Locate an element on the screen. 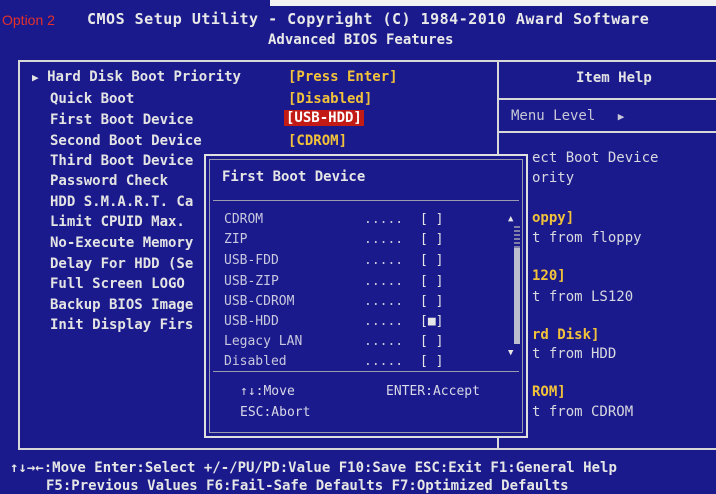 The image size is (716, 494). value-hard-disk-boot-priority: [Press Enter] is located at coordinates (343, 77).